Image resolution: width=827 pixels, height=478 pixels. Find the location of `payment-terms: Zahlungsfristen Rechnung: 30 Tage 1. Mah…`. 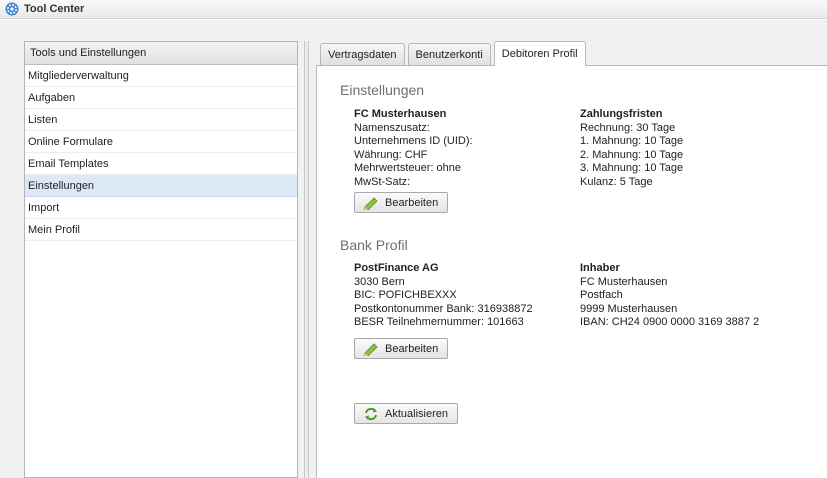

payment-terms: Zahlungsfristen Rechnung: 30 Tage 1. Mah… is located at coordinates (631, 148).